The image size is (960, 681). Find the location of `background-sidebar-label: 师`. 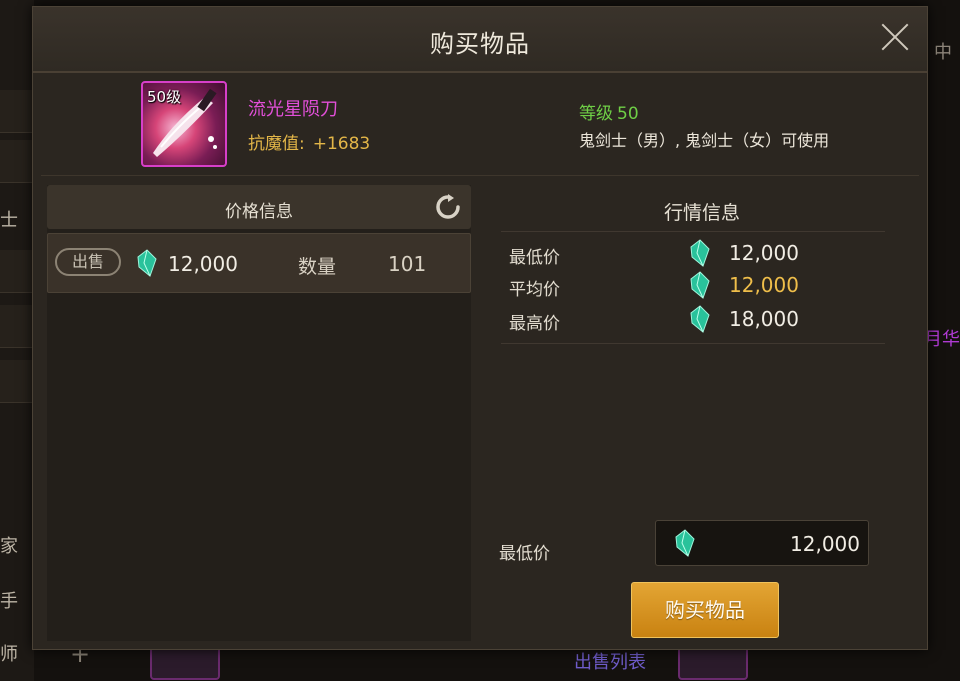

background-sidebar-label: 师 is located at coordinates (9, 654).